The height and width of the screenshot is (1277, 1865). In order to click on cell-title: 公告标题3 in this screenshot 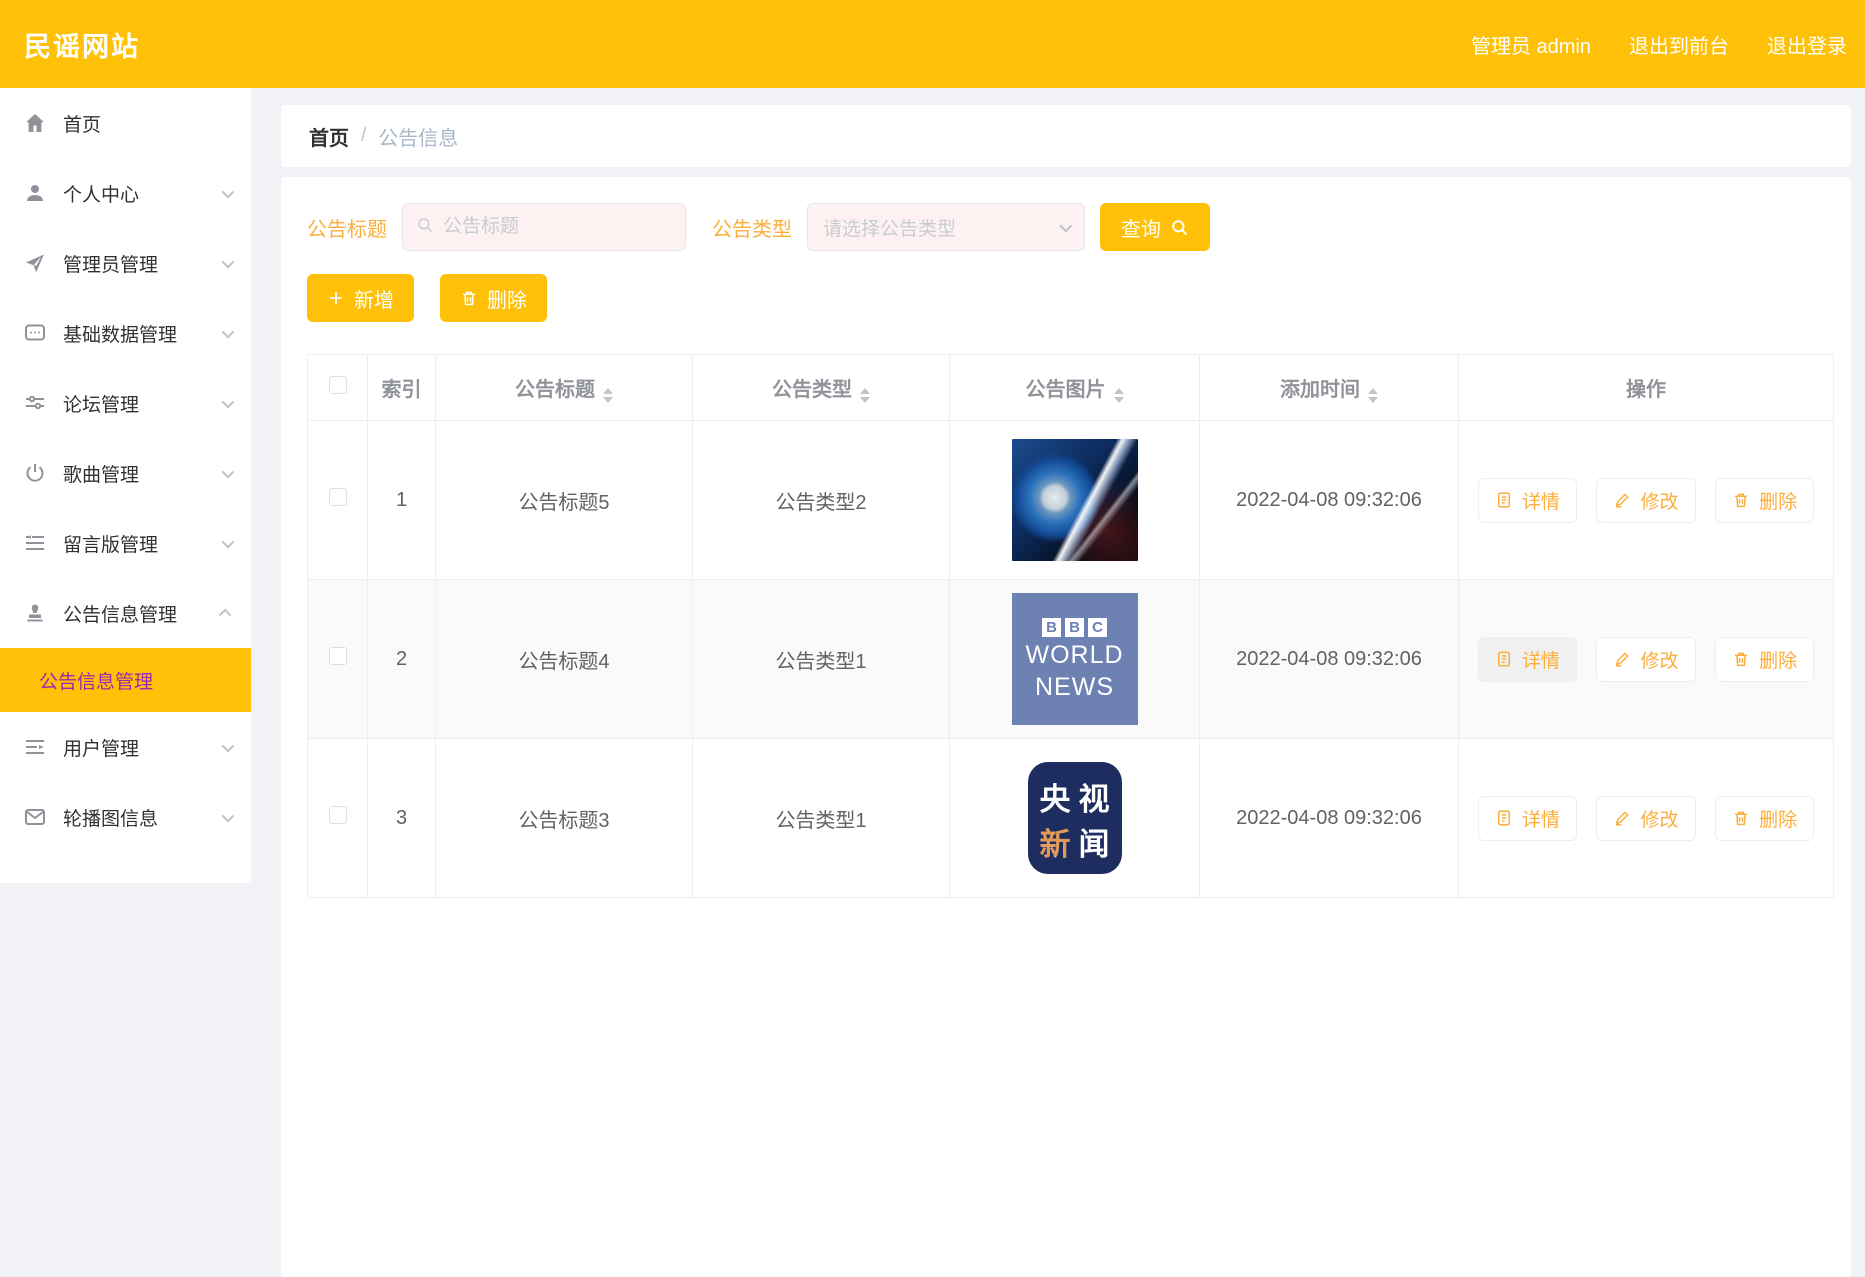, I will do `click(564, 818)`.